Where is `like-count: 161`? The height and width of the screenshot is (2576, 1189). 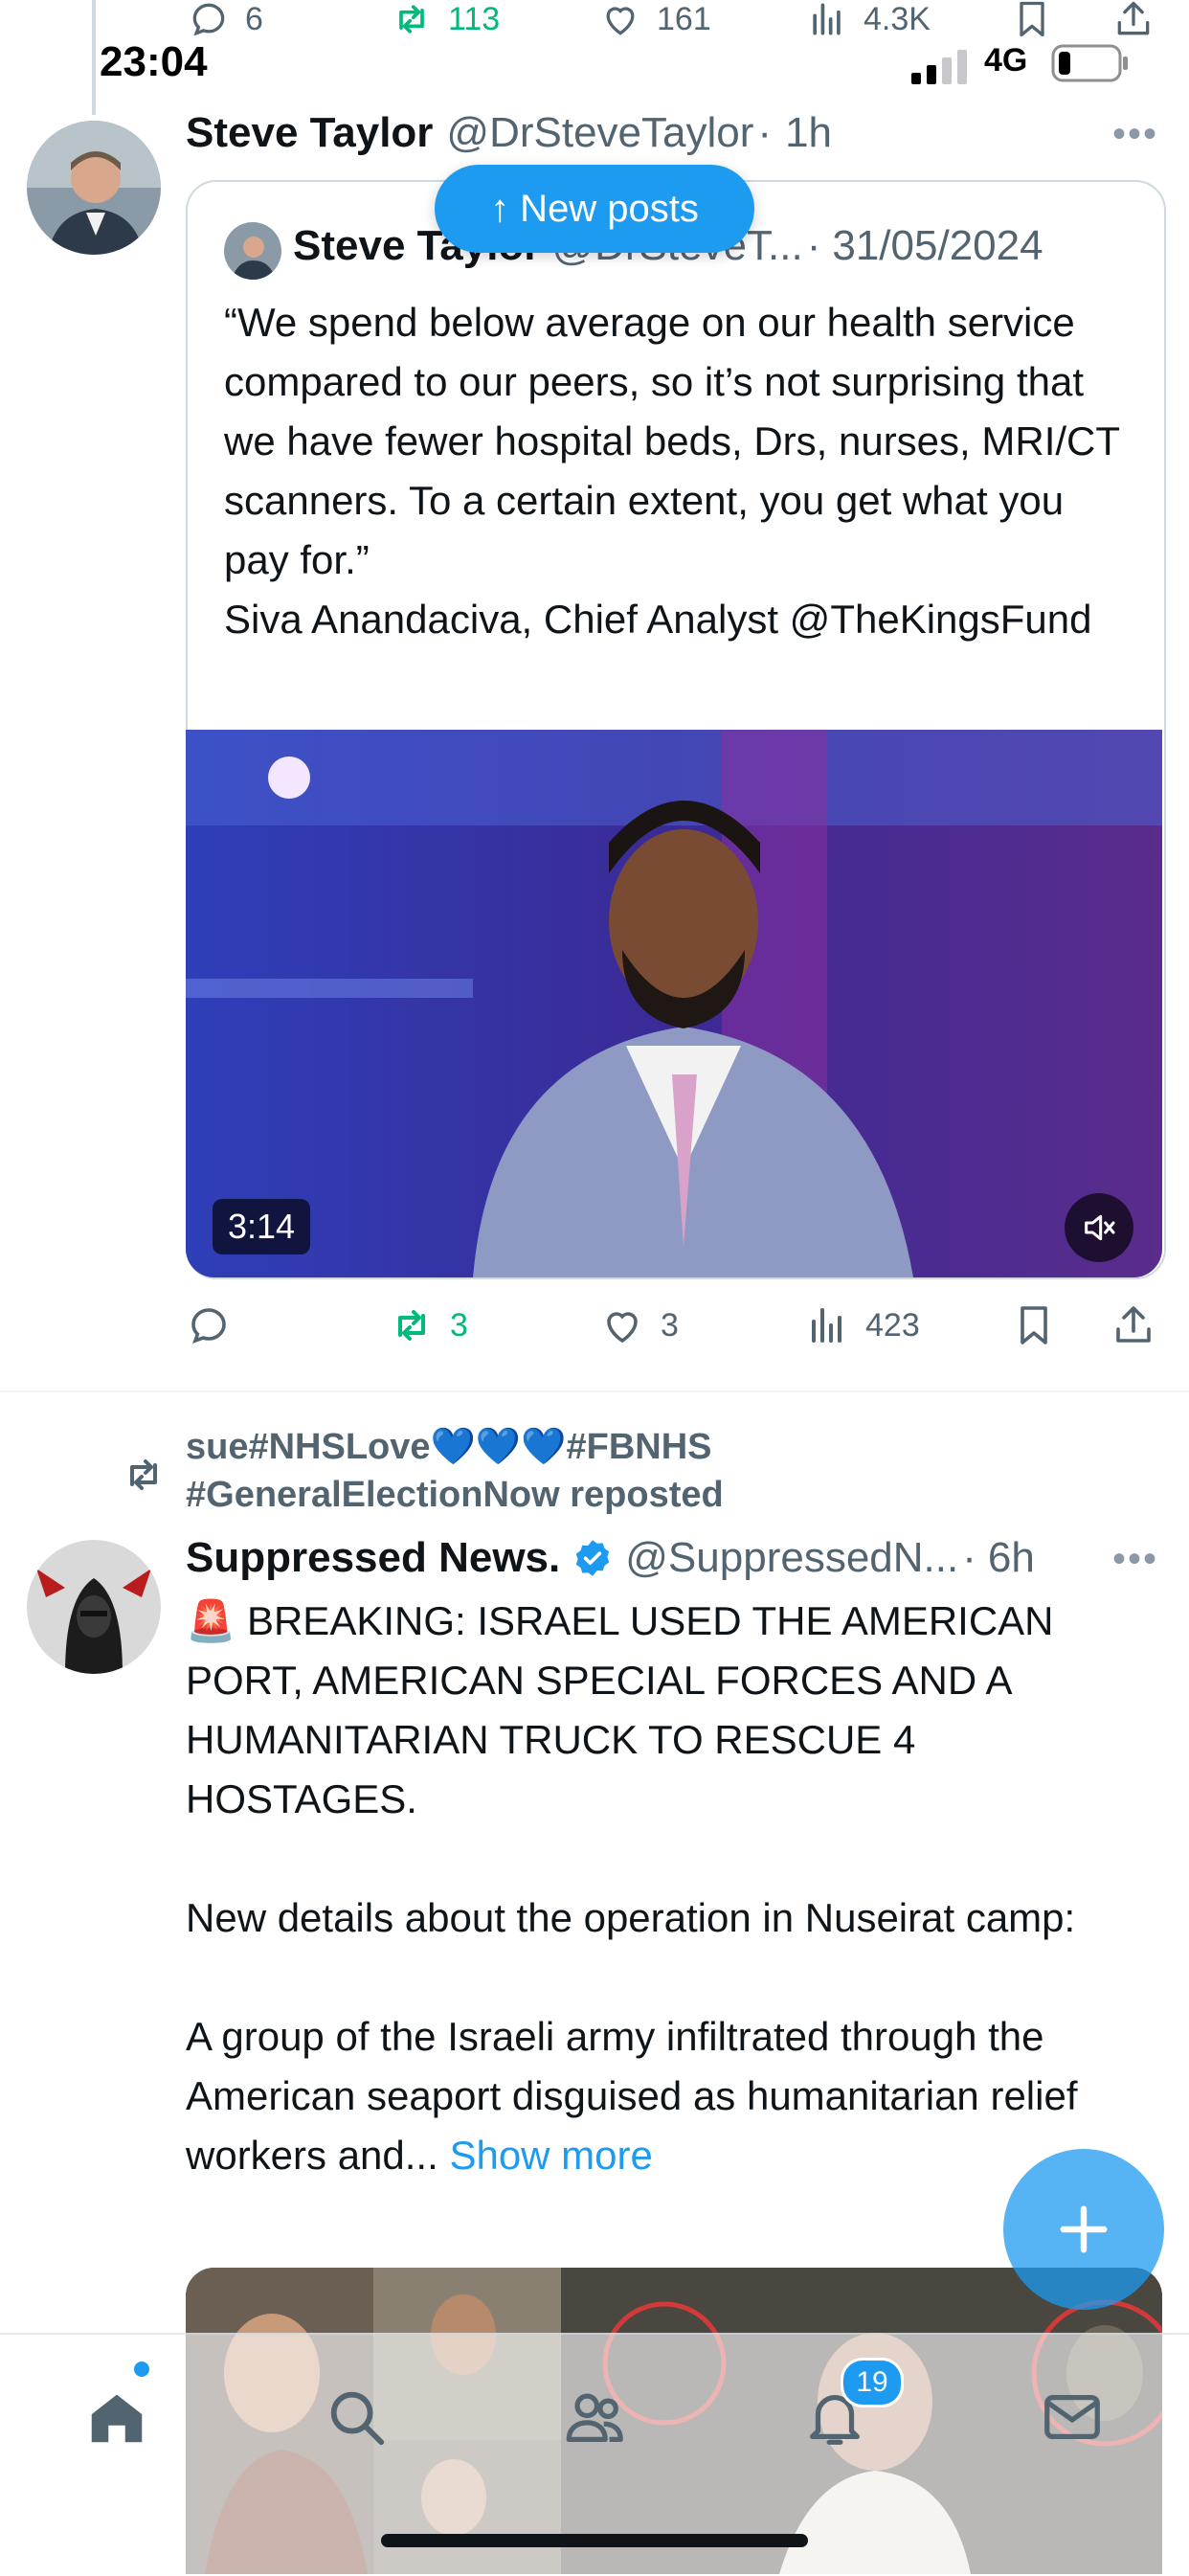
like-count: 161 is located at coordinates (684, 18).